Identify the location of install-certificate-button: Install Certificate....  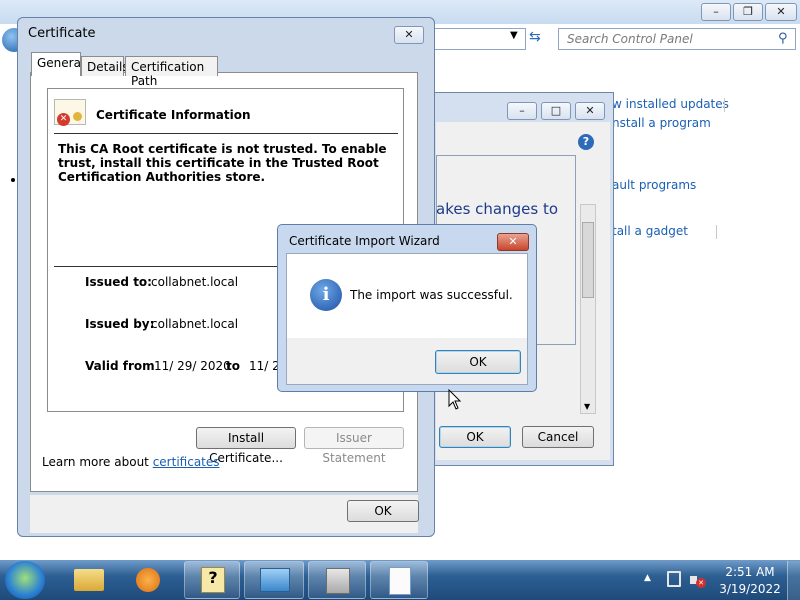
(246, 446).